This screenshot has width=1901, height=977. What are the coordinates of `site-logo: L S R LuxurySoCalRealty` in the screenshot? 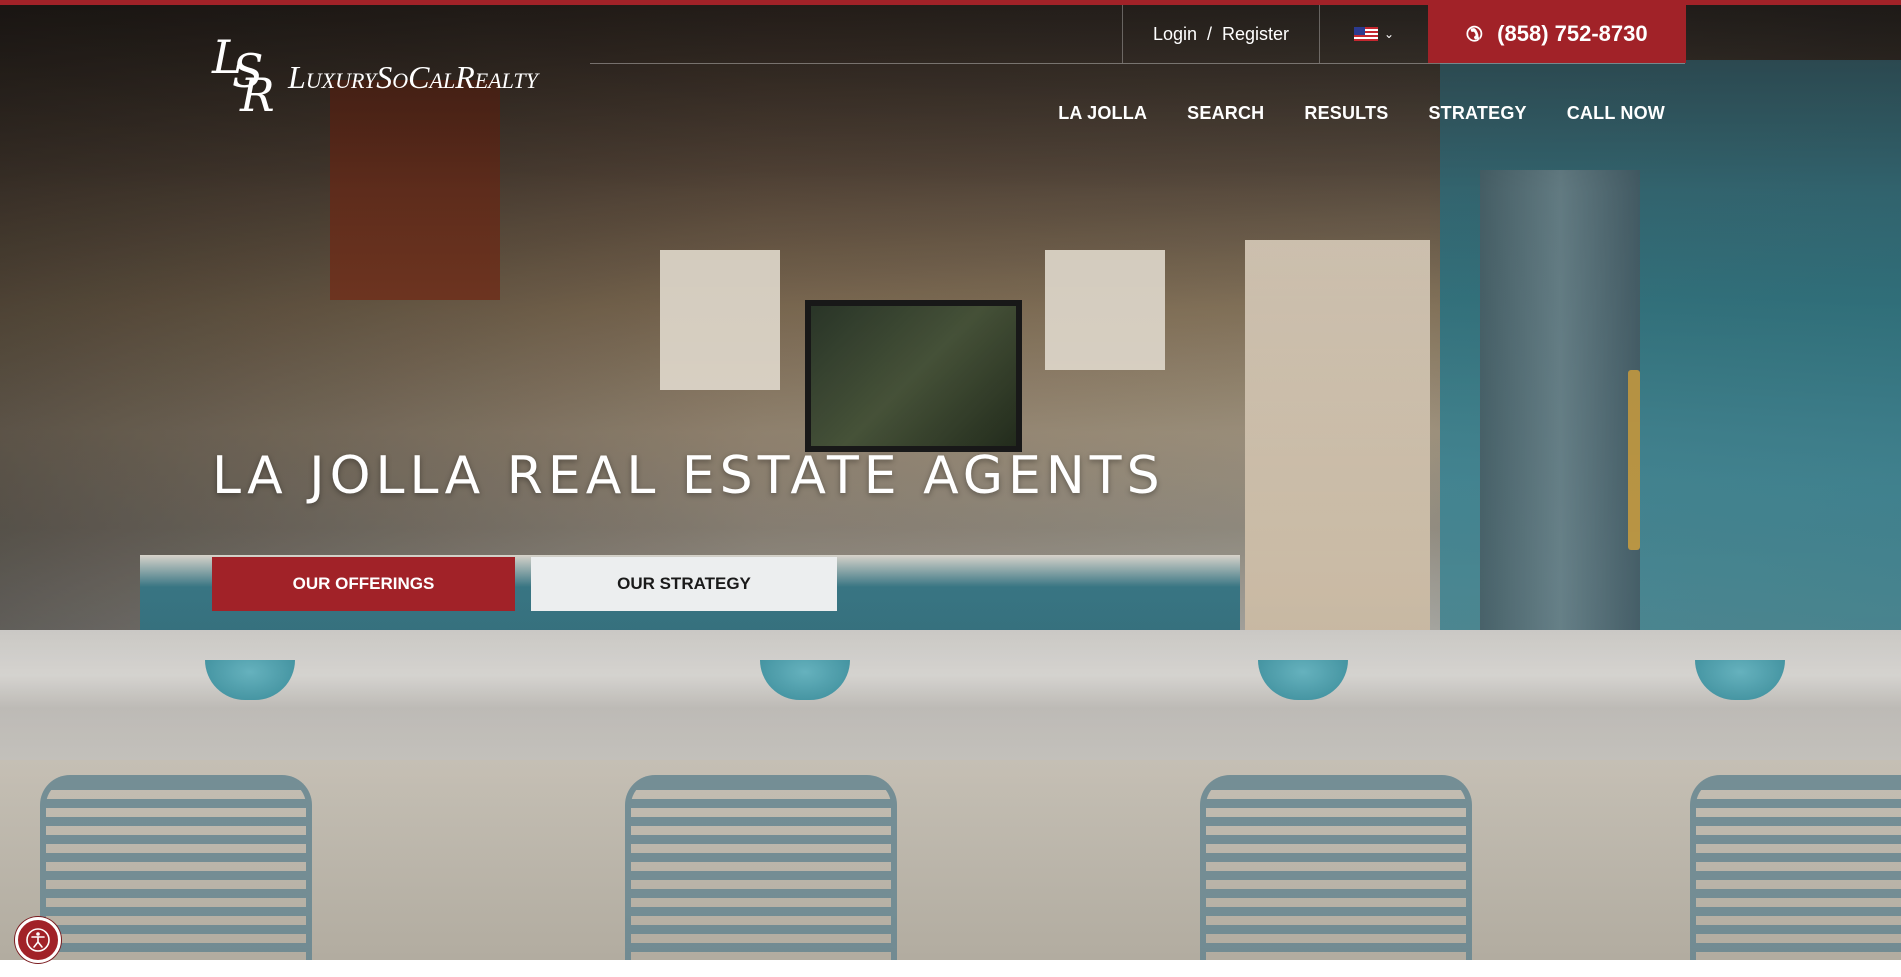 It's located at (375, 78).